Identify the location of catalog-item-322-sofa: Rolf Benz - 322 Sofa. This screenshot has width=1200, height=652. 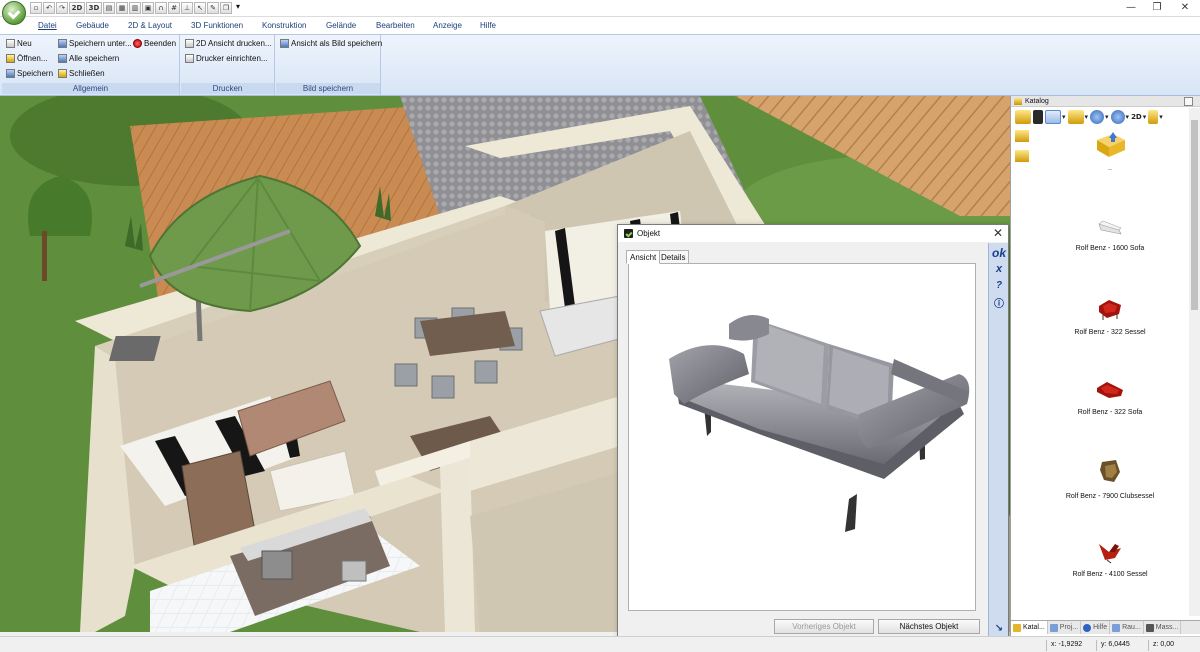
(1110, 397).